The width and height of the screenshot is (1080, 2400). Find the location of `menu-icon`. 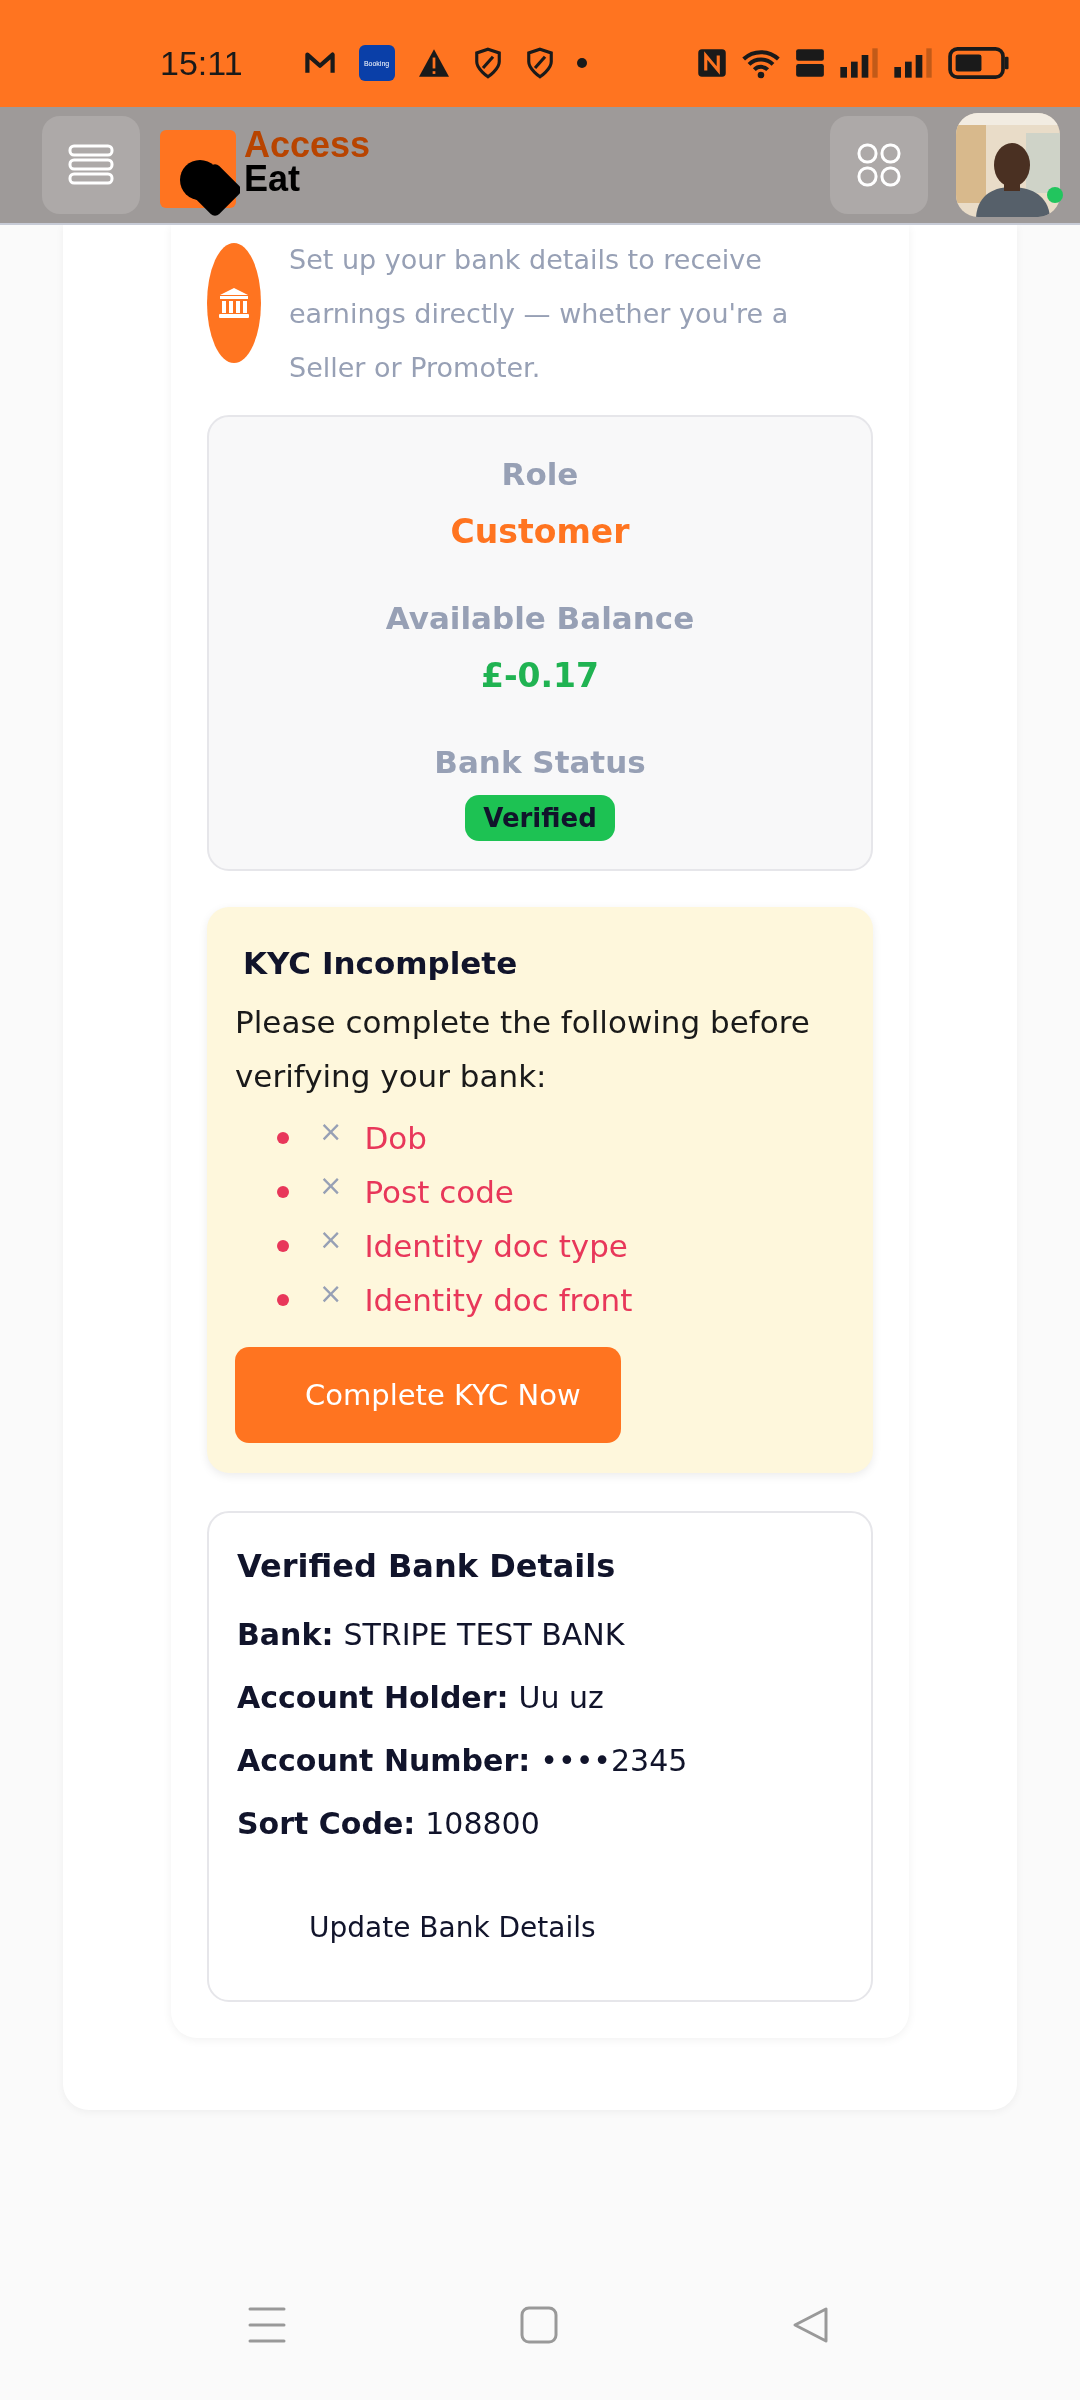

menu-icon is located at coordinates (91, 165).